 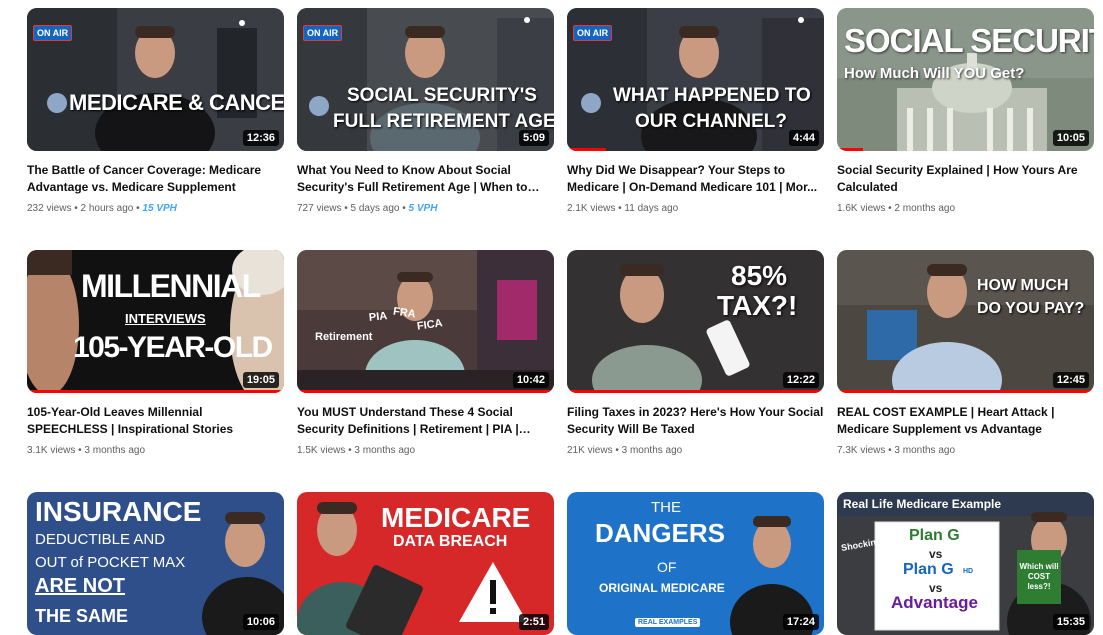 I want to click on video-meta: 3.1K views • 3 months ago, so click(x=86, y=450).